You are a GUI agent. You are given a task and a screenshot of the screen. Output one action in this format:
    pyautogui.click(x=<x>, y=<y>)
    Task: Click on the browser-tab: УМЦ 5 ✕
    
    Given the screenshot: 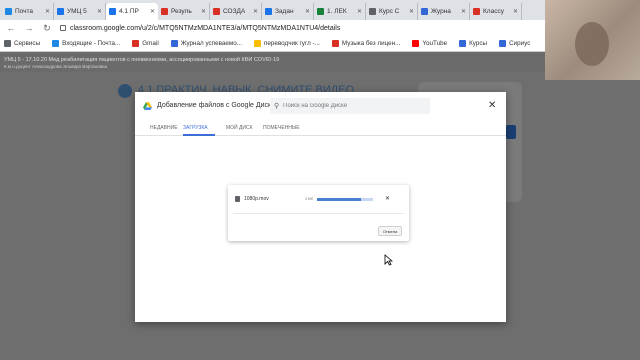 What is the action you would take?
    pyautogui.click(x=80, y=11)
    